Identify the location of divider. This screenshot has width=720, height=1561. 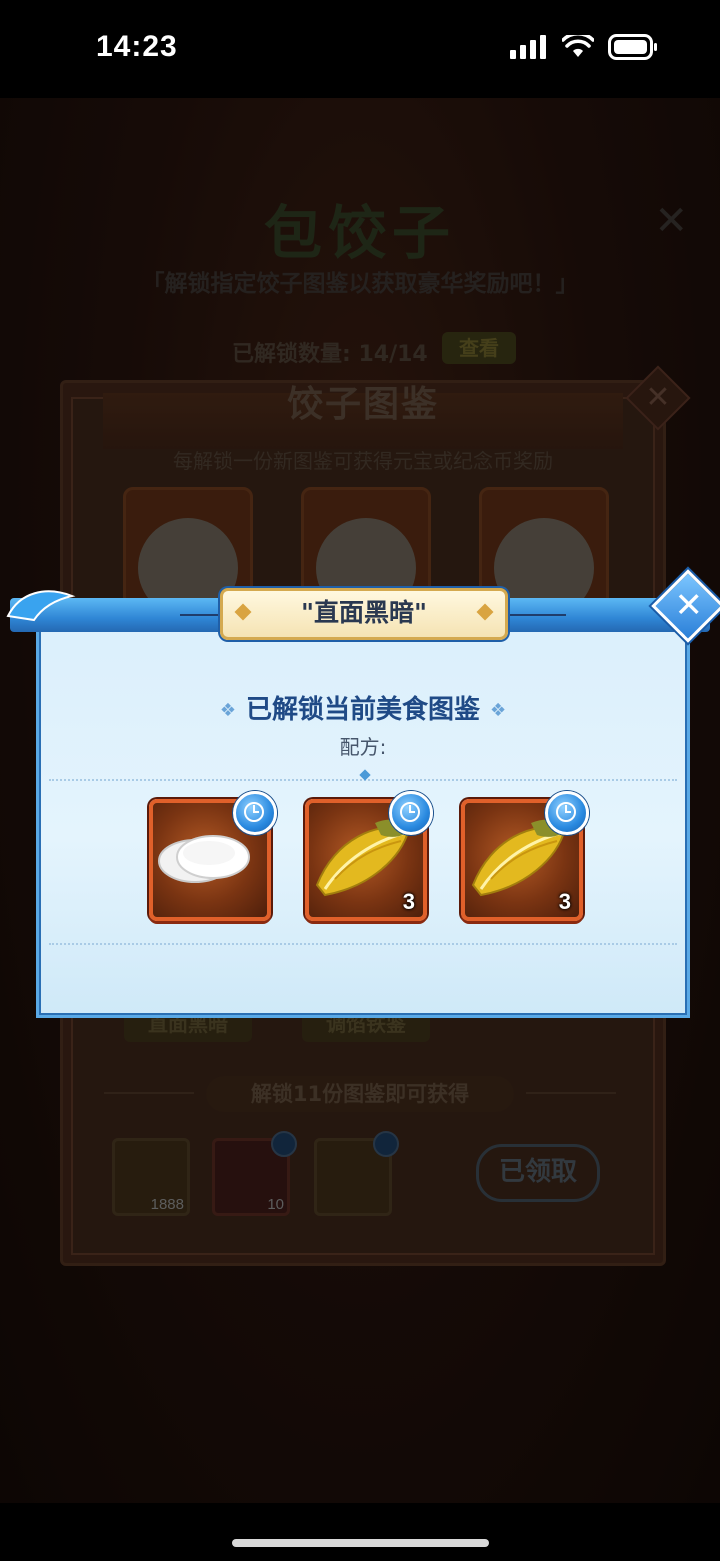
(363, 944).